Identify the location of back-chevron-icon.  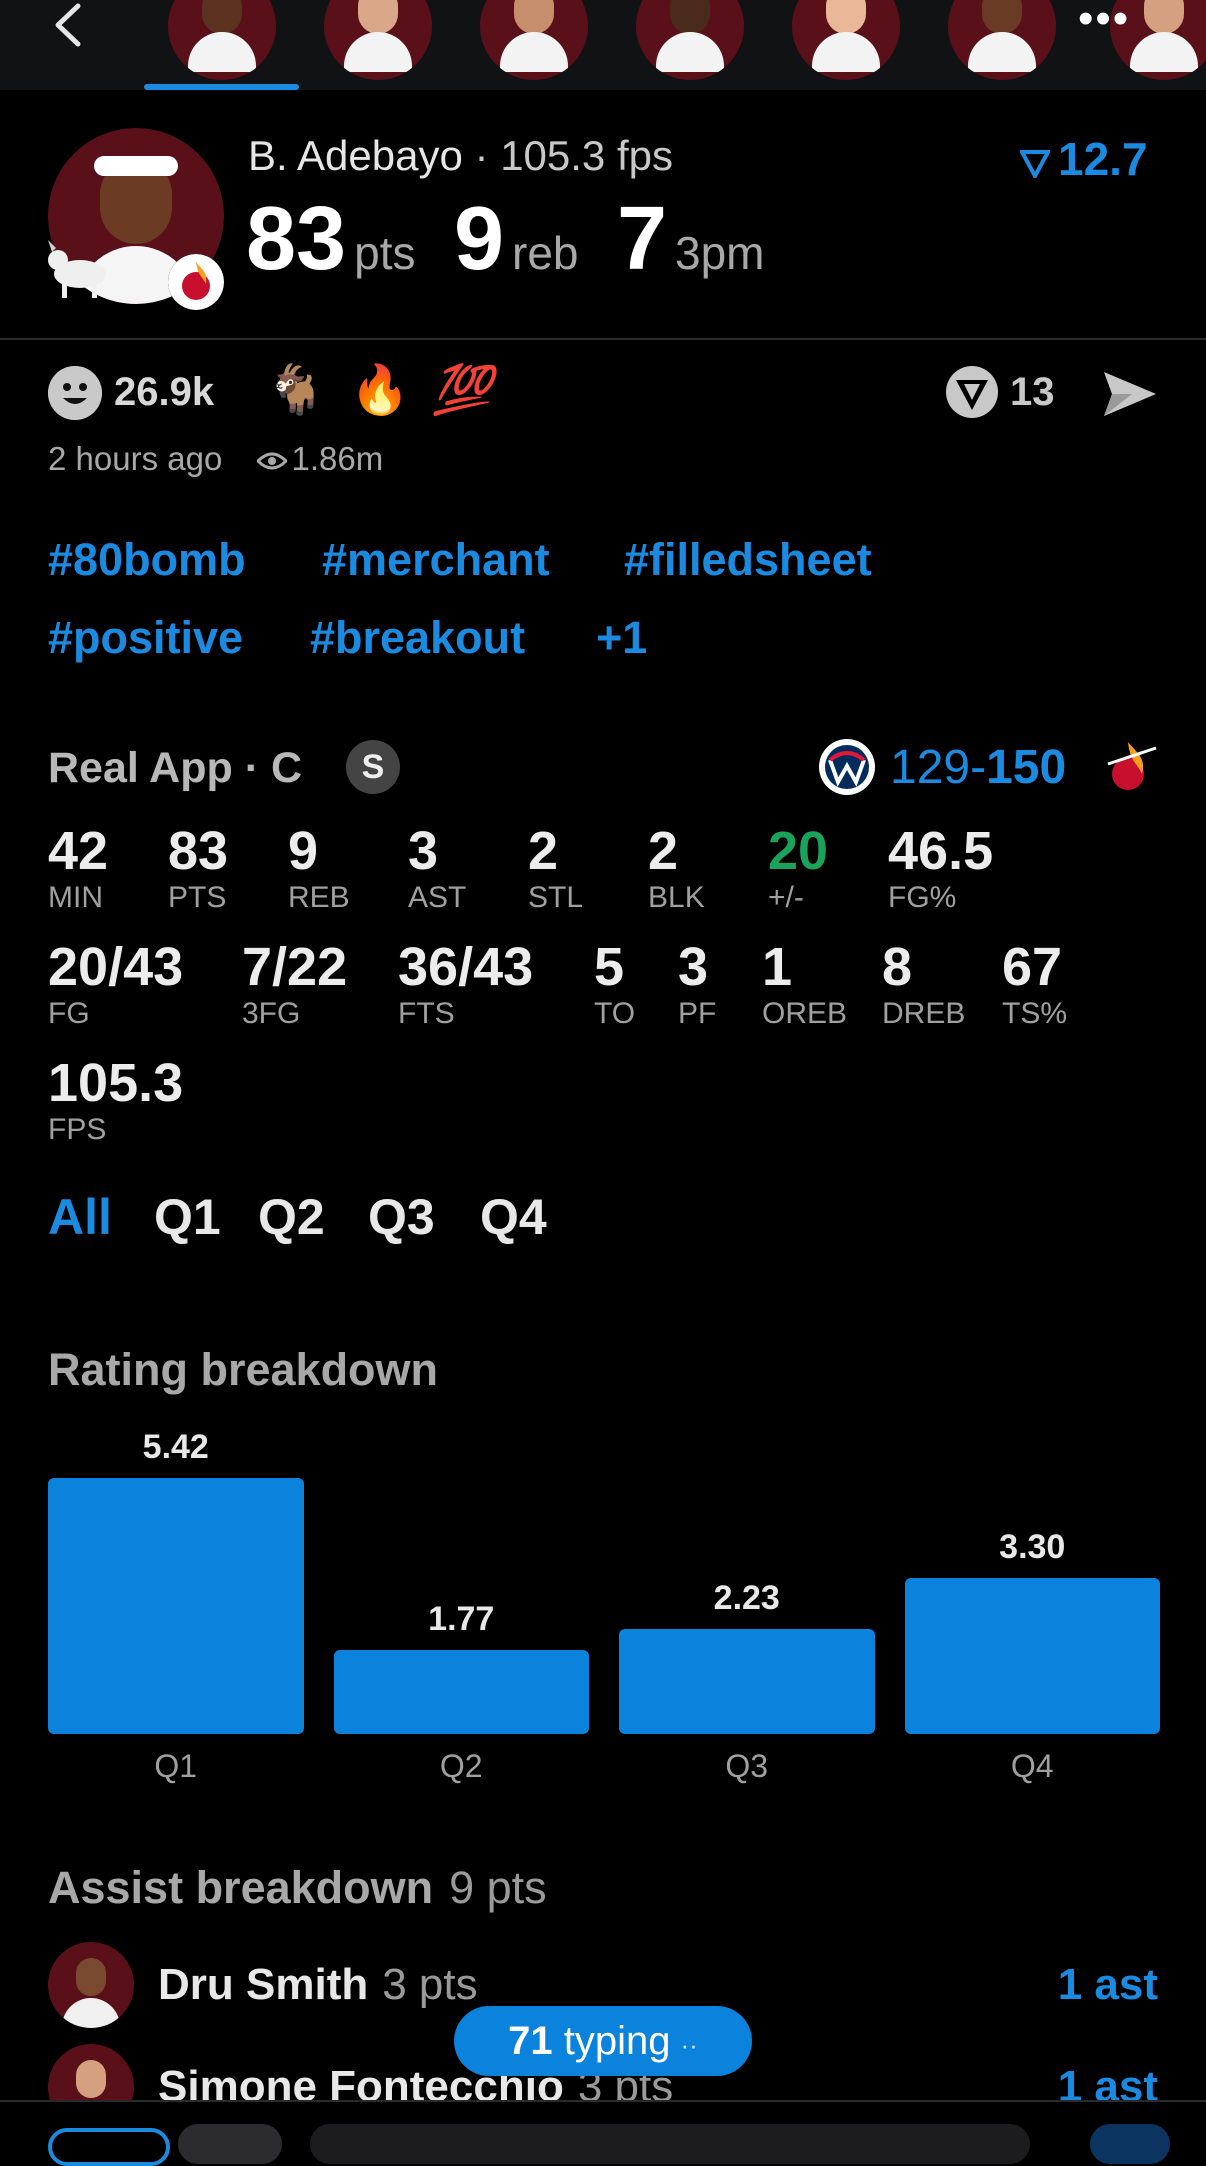
(68, 25).